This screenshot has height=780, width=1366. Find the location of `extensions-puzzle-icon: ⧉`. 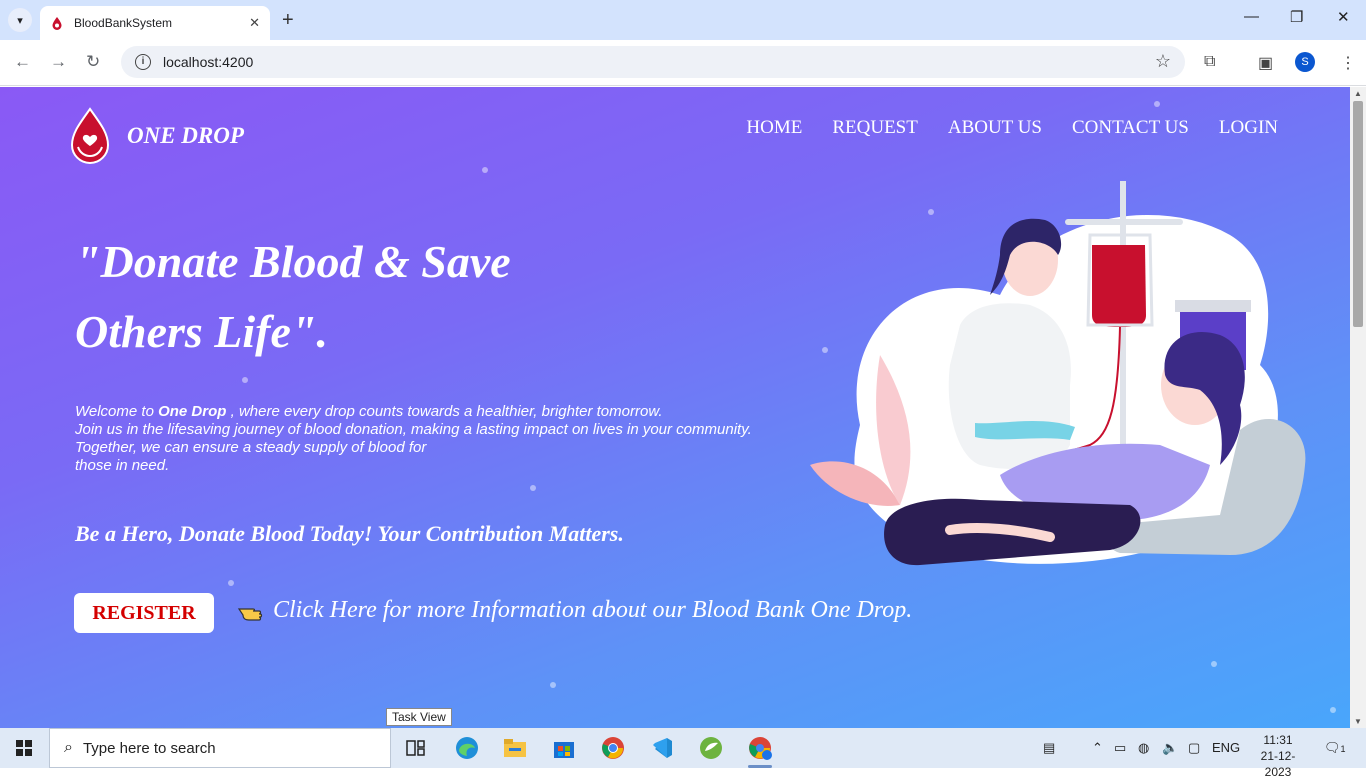

extensions-puzzle-icon: ⧉ is located at coordinates (1209, 62).